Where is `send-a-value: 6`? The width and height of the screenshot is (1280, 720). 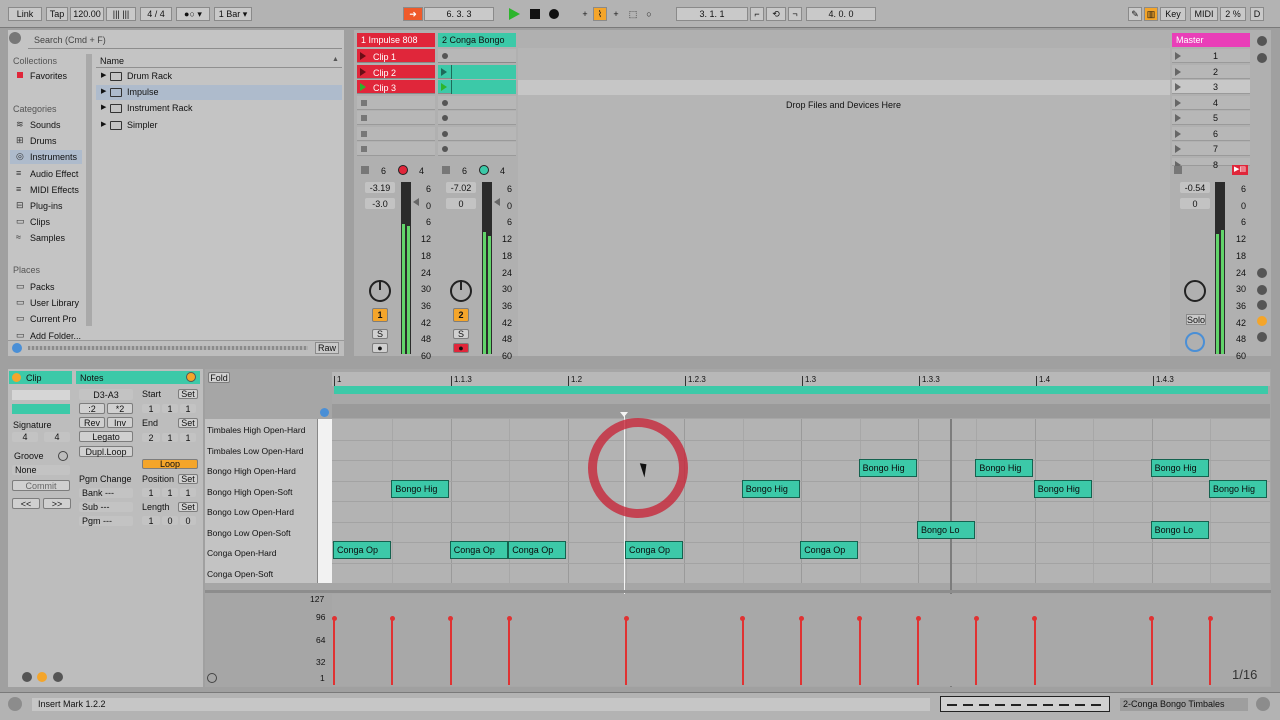
send-a-value: 6 is located at coordinates (464, 171).